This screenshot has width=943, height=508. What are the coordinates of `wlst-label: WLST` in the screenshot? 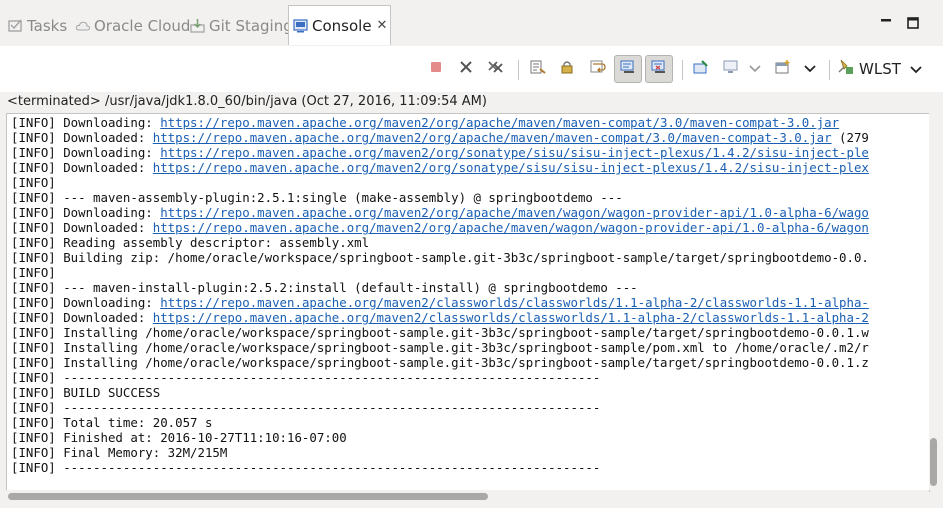 It's located at (880, 69).